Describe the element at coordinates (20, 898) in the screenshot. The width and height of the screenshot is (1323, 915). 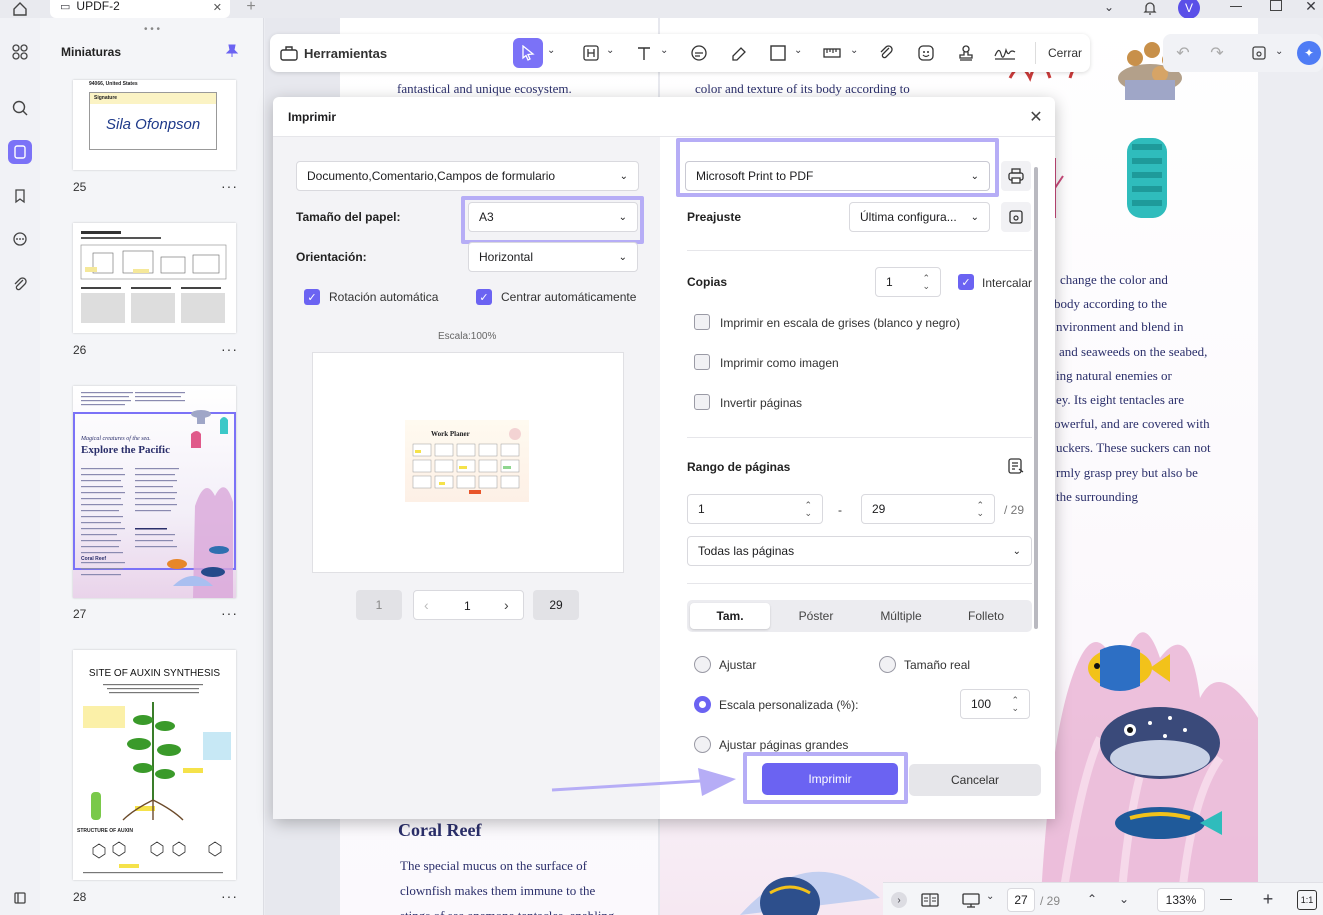
I see `layers-icon` at that location.